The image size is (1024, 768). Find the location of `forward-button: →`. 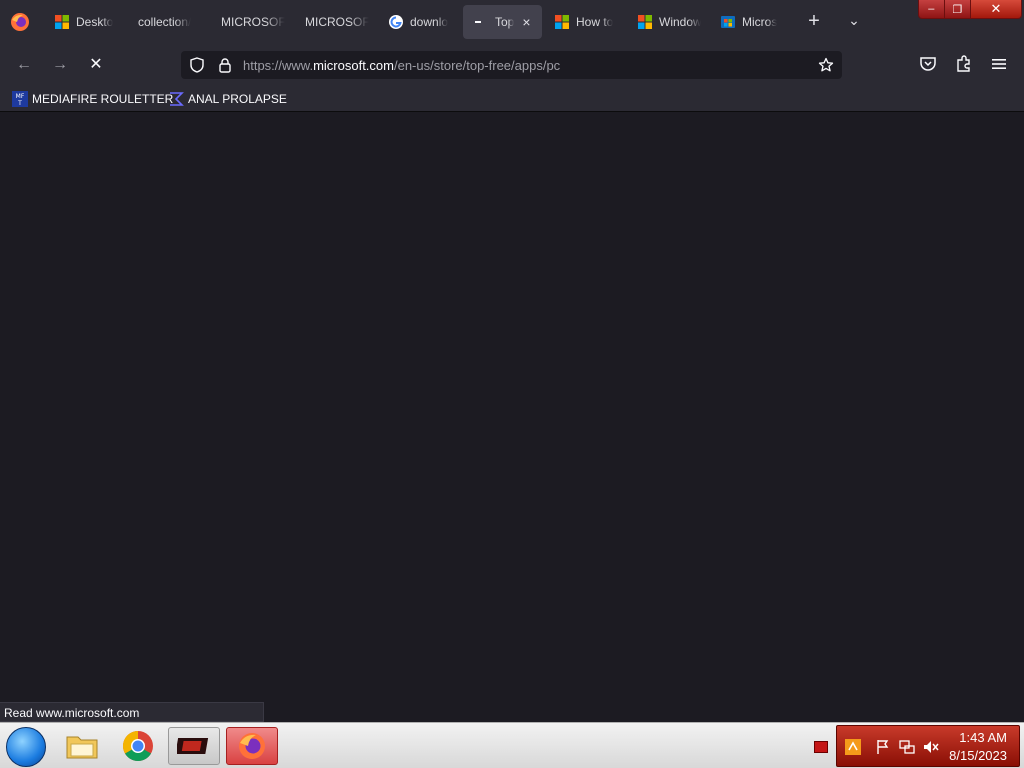

forward-button: → is located at coordinates (60, 65).